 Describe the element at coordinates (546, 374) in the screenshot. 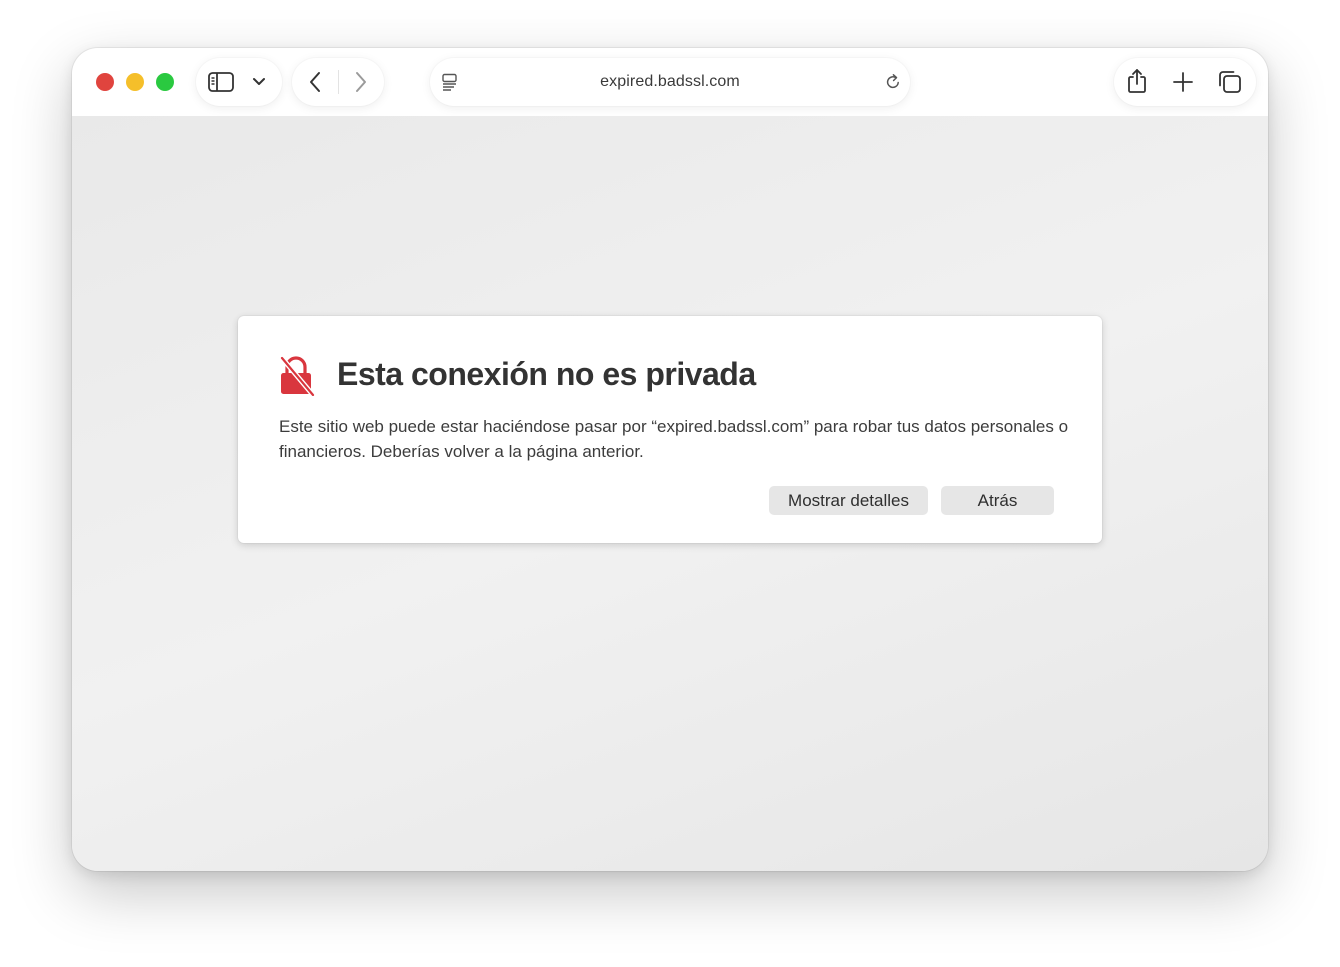

I see `warning-title: Esta conexión no es privada` at that location.